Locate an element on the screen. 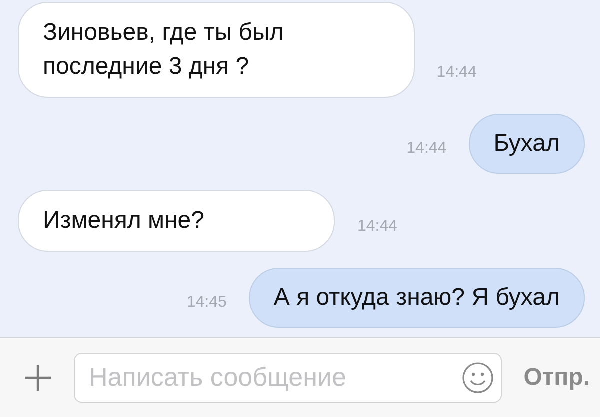  send-button: Отпр. is located at coordinates (557, 378).